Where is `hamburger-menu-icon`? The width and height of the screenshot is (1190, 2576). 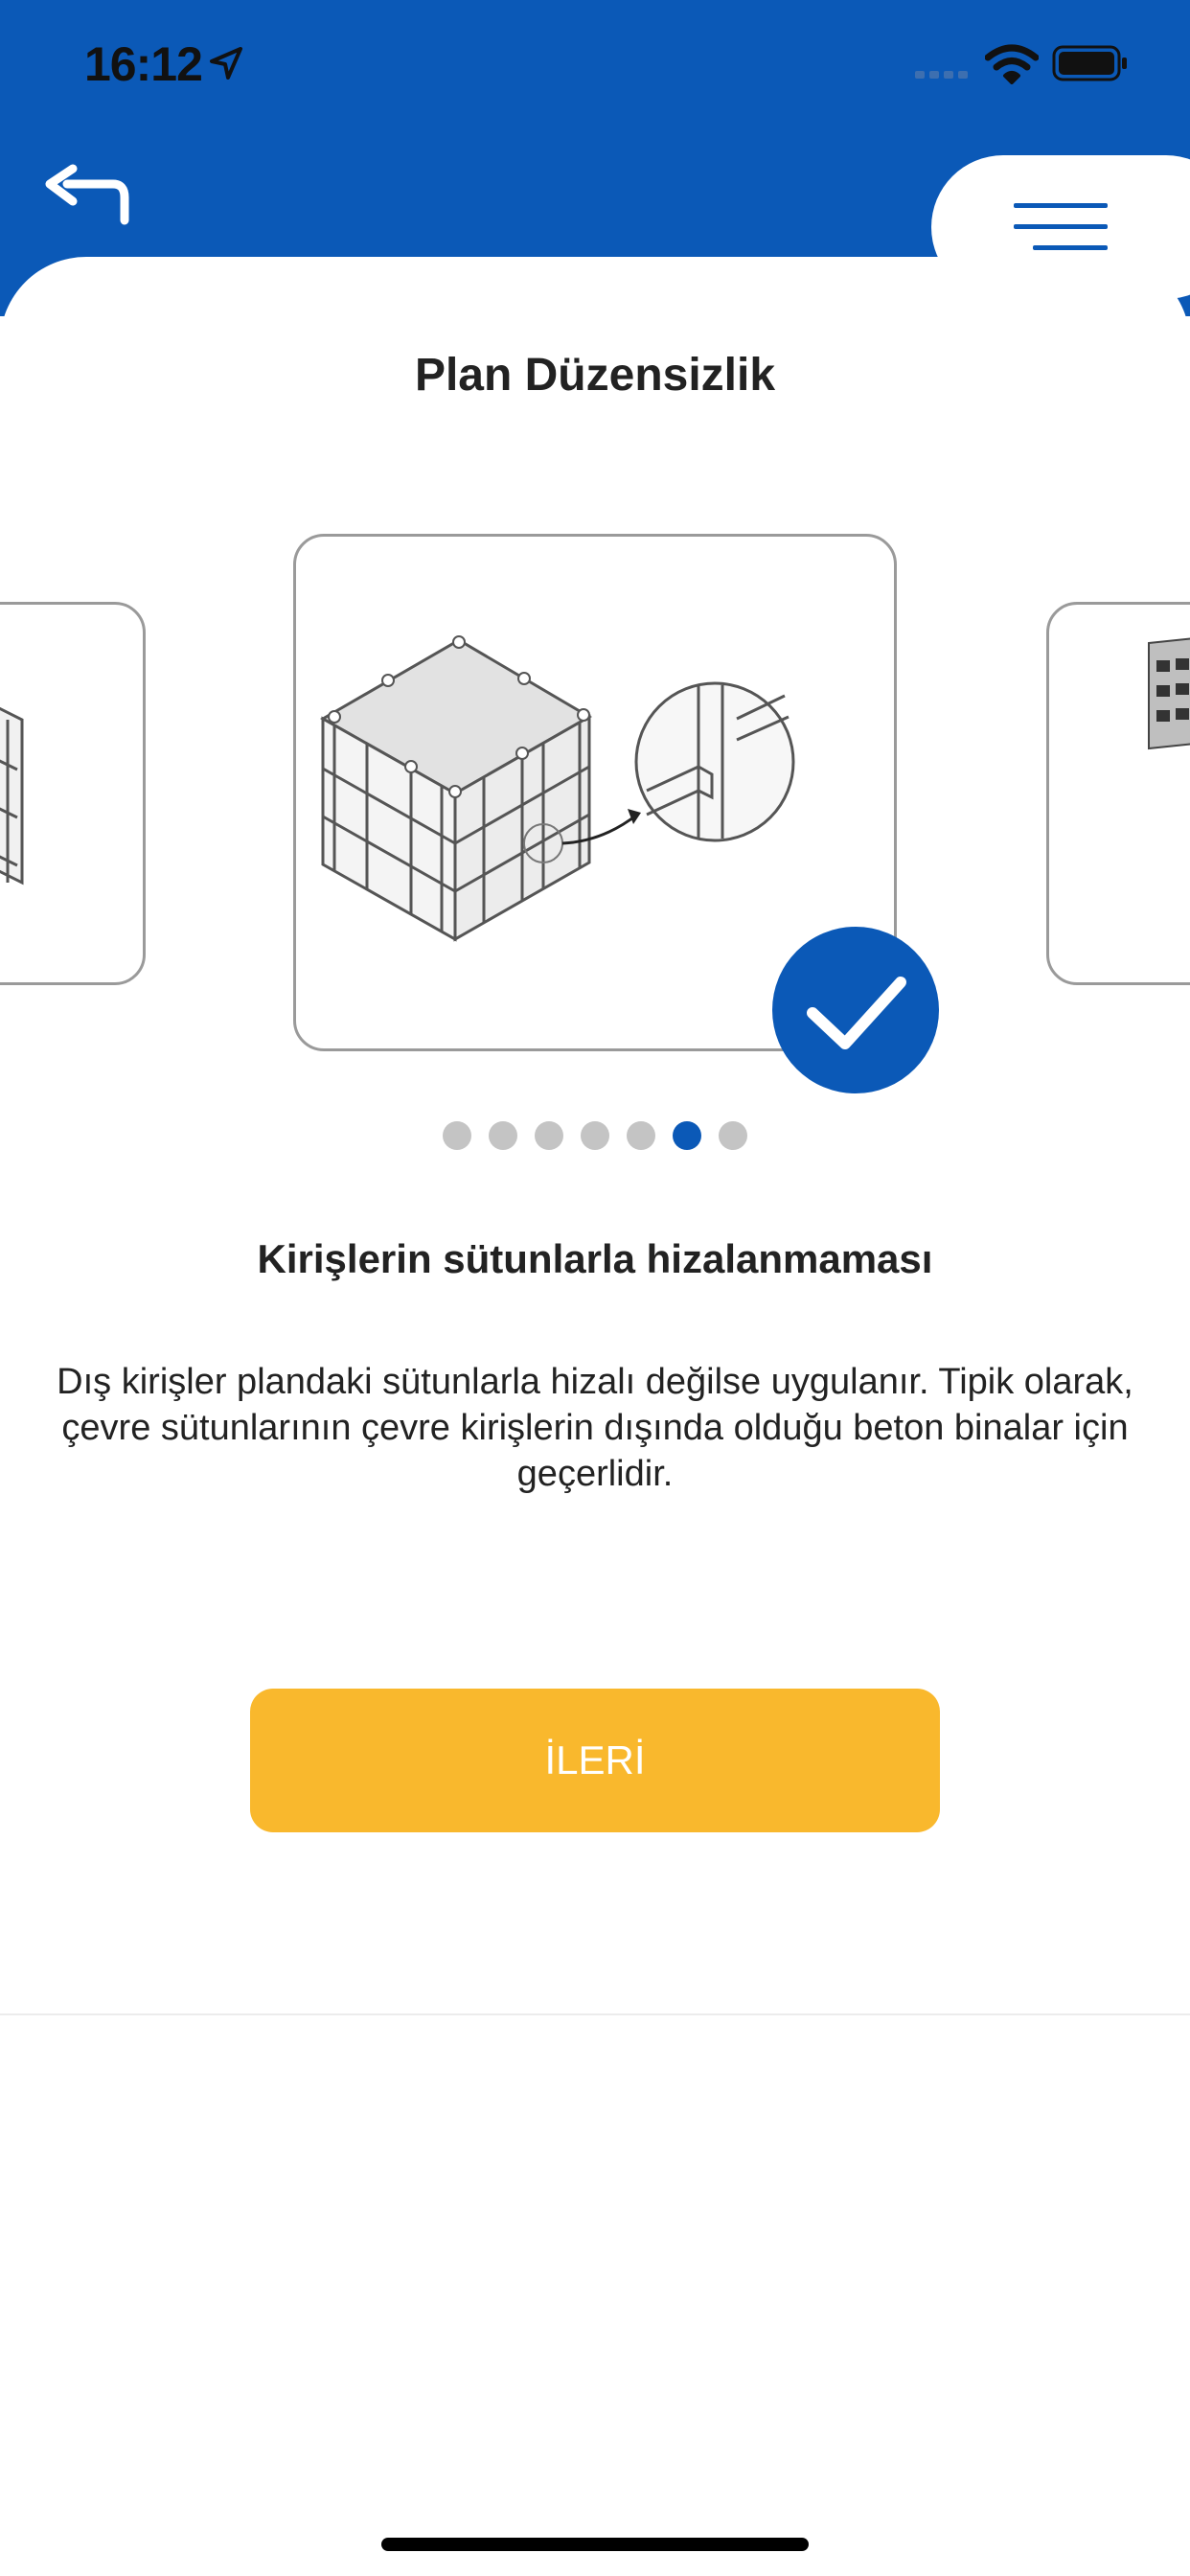 hamburger-menu-icon is located at coordinates (1061, 226).